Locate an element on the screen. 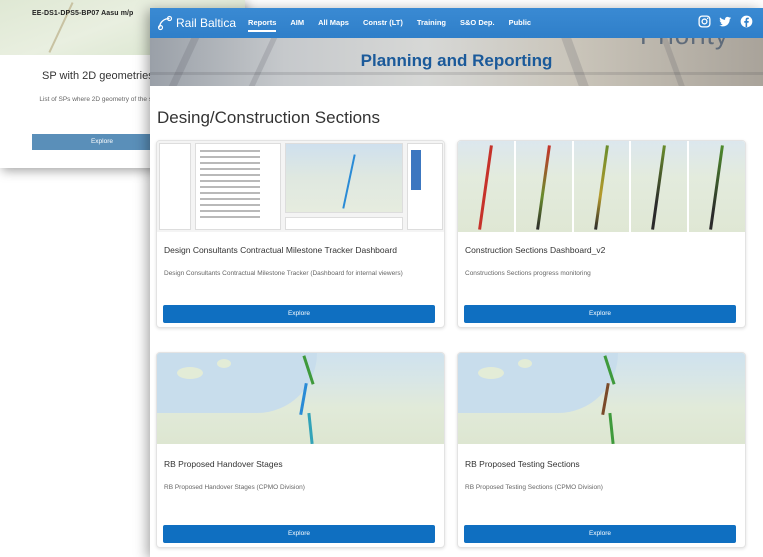  logo-text: Rail Baltica is located at coordinates (206, 23).